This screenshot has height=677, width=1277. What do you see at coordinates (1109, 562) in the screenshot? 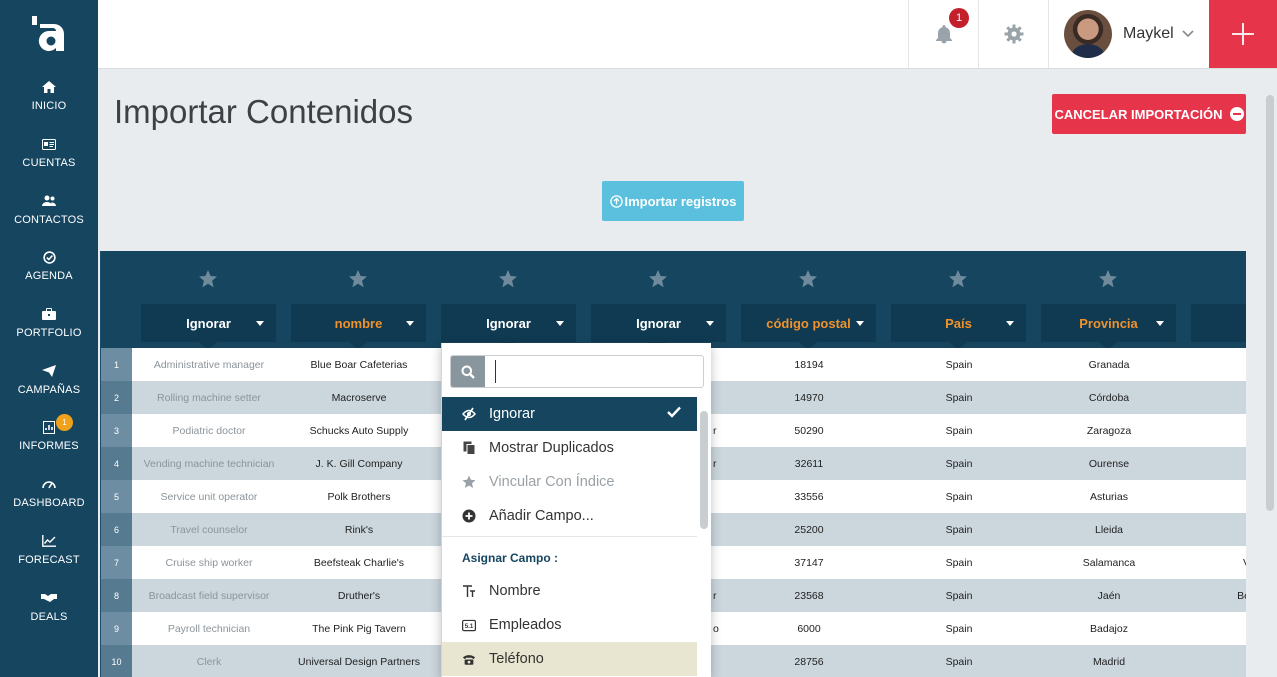
I see `table-cell: Salamanca` at bounding box center [1109, 562].